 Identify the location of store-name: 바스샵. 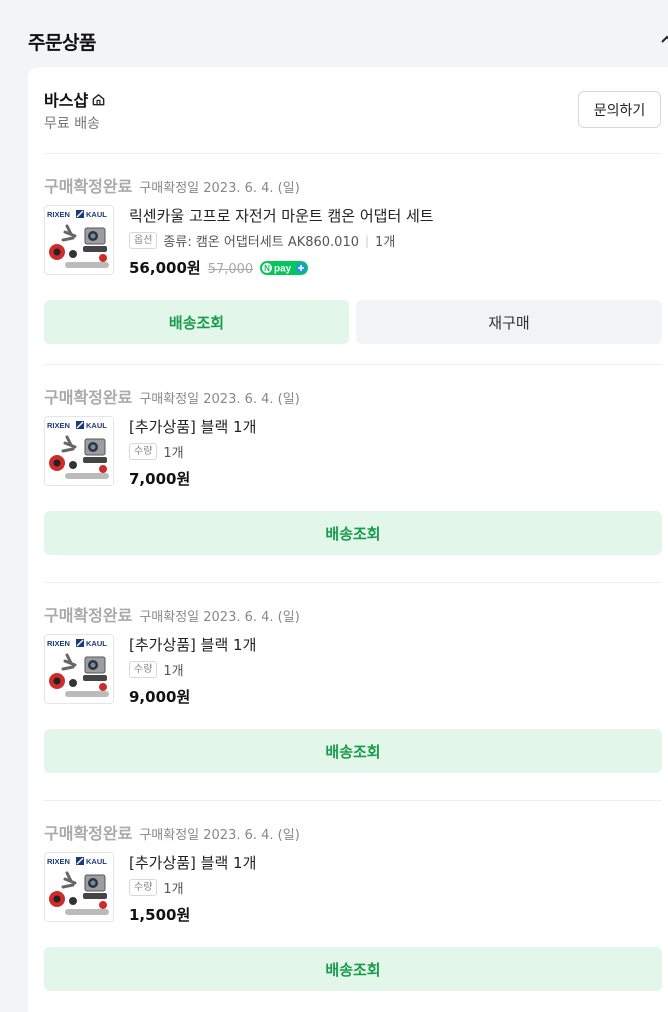
(75, 99).